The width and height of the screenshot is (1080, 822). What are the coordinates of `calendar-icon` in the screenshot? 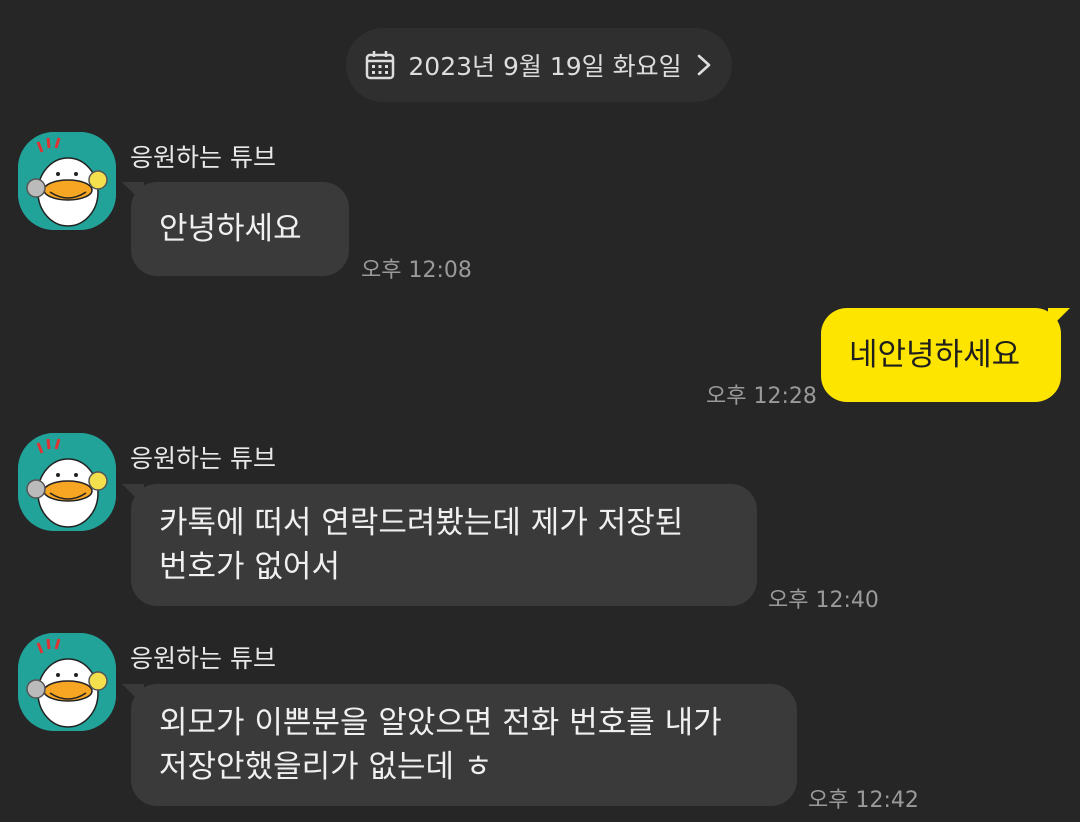 It's located at (380, 65).